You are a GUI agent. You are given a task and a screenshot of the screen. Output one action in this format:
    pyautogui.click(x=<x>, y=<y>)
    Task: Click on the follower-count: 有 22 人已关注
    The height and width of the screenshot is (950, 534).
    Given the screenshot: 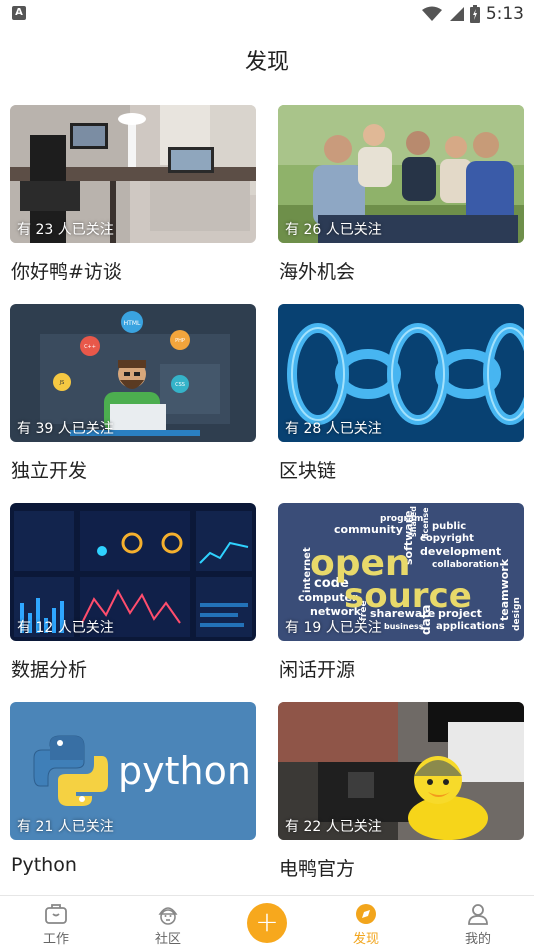 What is the action you would take?
    pyautogui.click(x=333, y=827)
    